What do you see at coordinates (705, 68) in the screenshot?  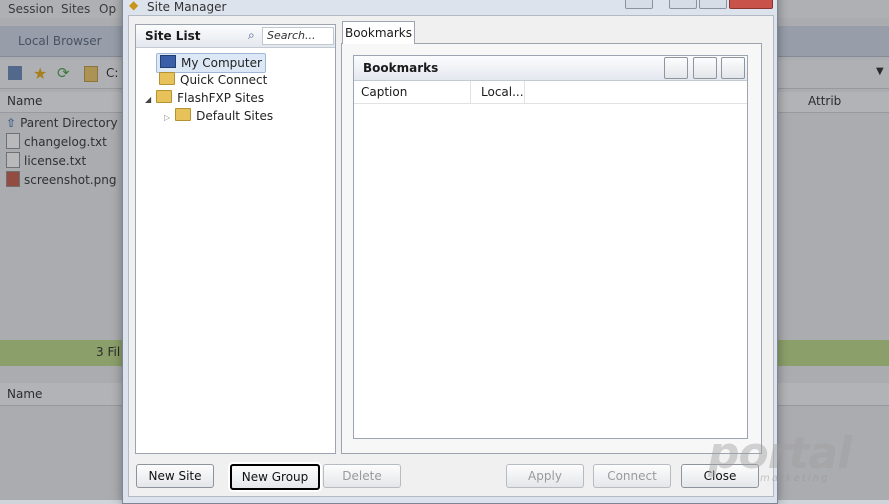 I see `delete-bookmark-icon` at bounding box center [705, 68].